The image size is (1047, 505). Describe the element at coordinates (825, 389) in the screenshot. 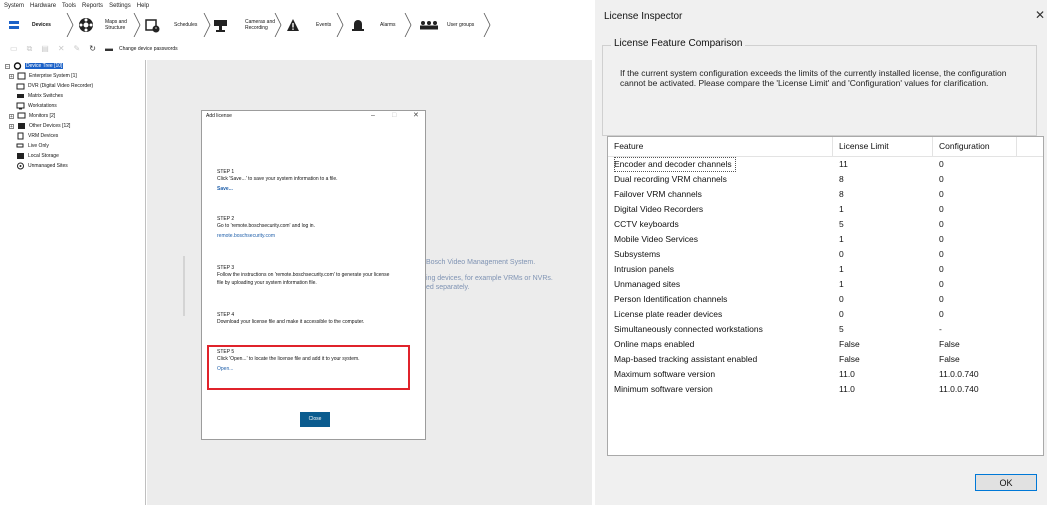

I see `table-row: Minimum software version 11.0 11.0.0.740` at that location.